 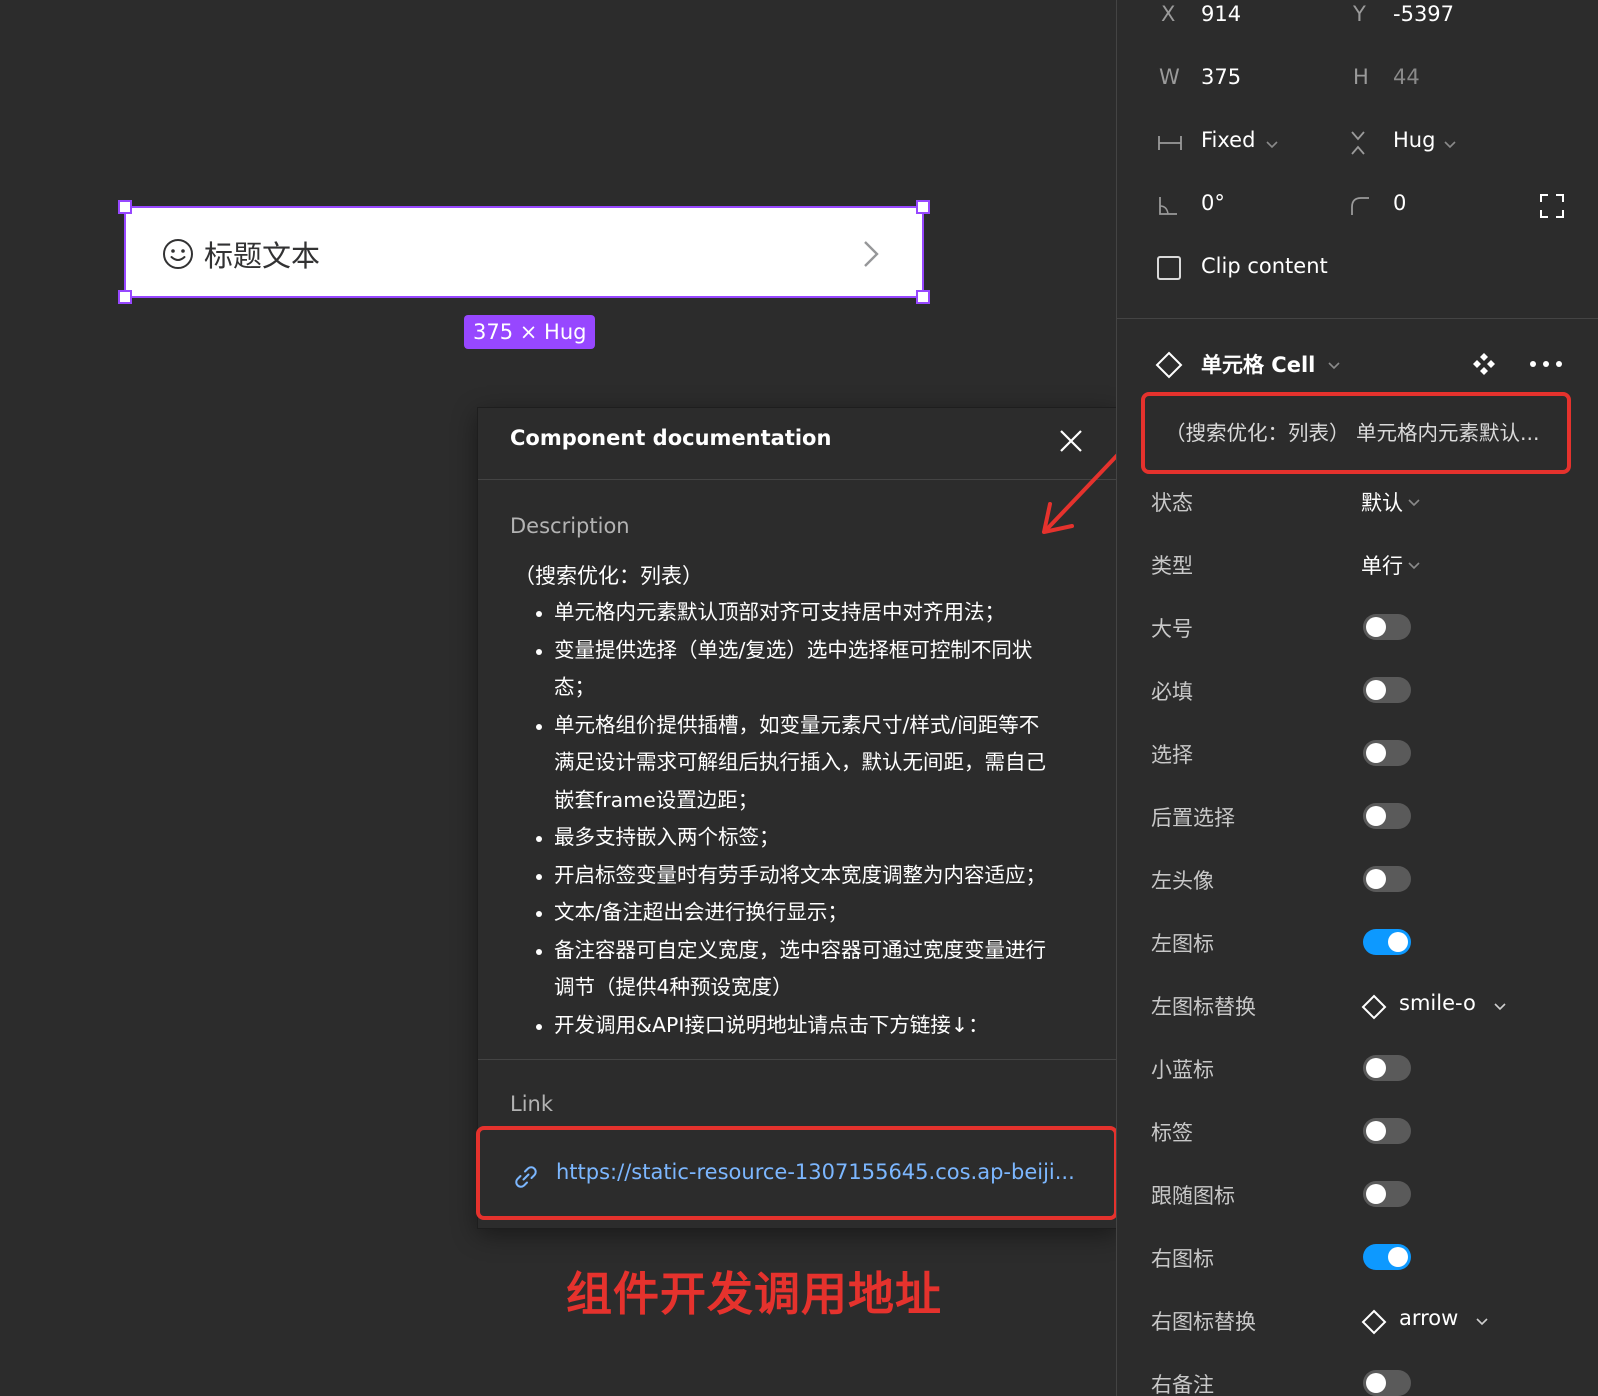 What do you see at coordinates (532, 1104) in the screenshot?
I see `link-label: Link` at bounding box center [532, 1104].